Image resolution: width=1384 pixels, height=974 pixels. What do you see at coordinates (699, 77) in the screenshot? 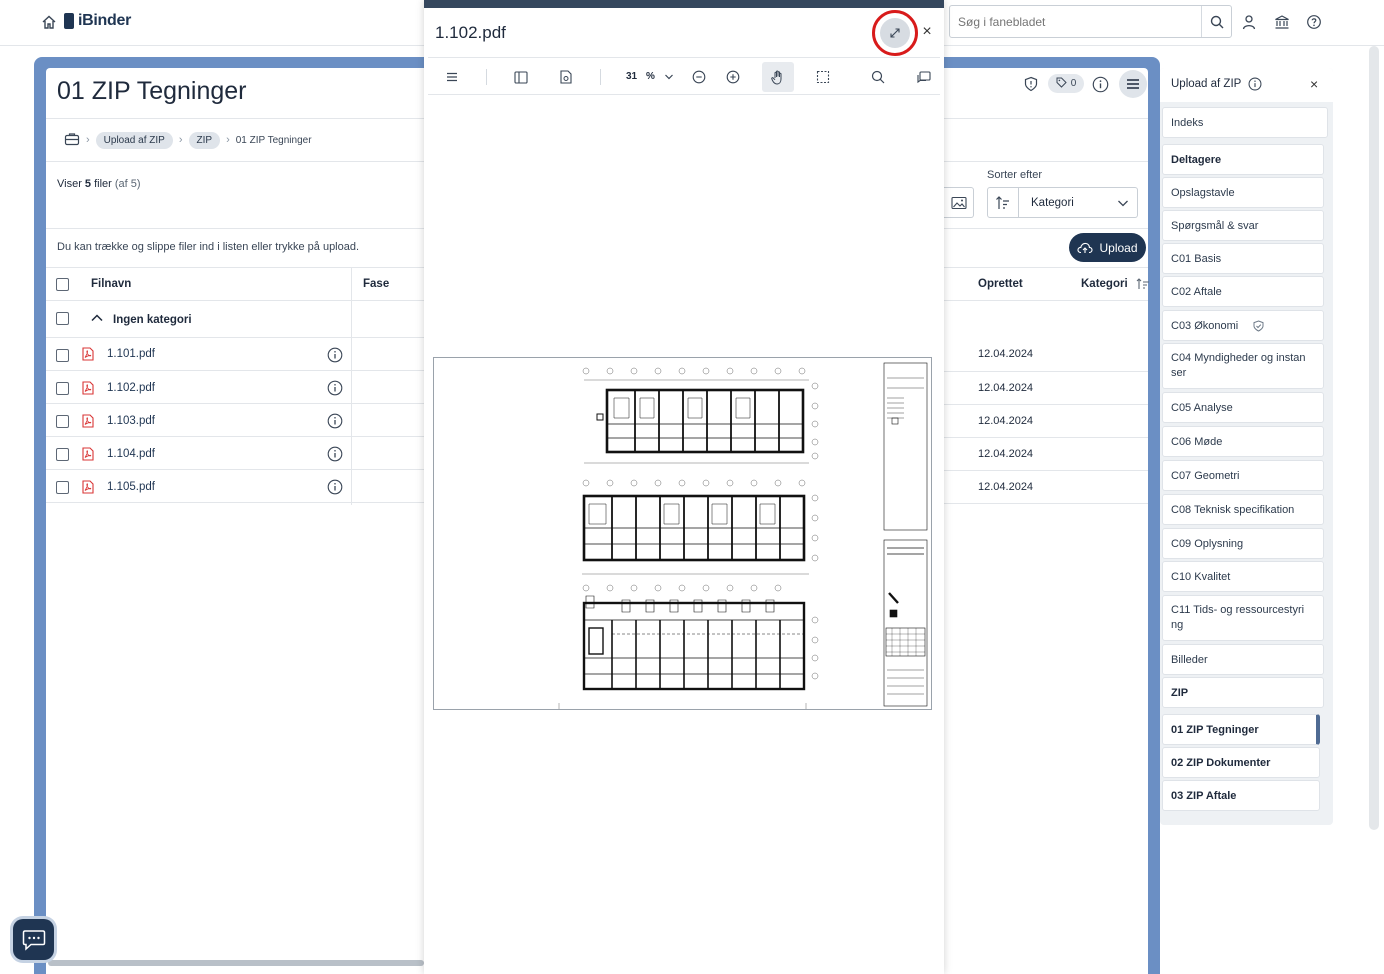
I see `zoom-out-icon` at bounding box center [699, 77].